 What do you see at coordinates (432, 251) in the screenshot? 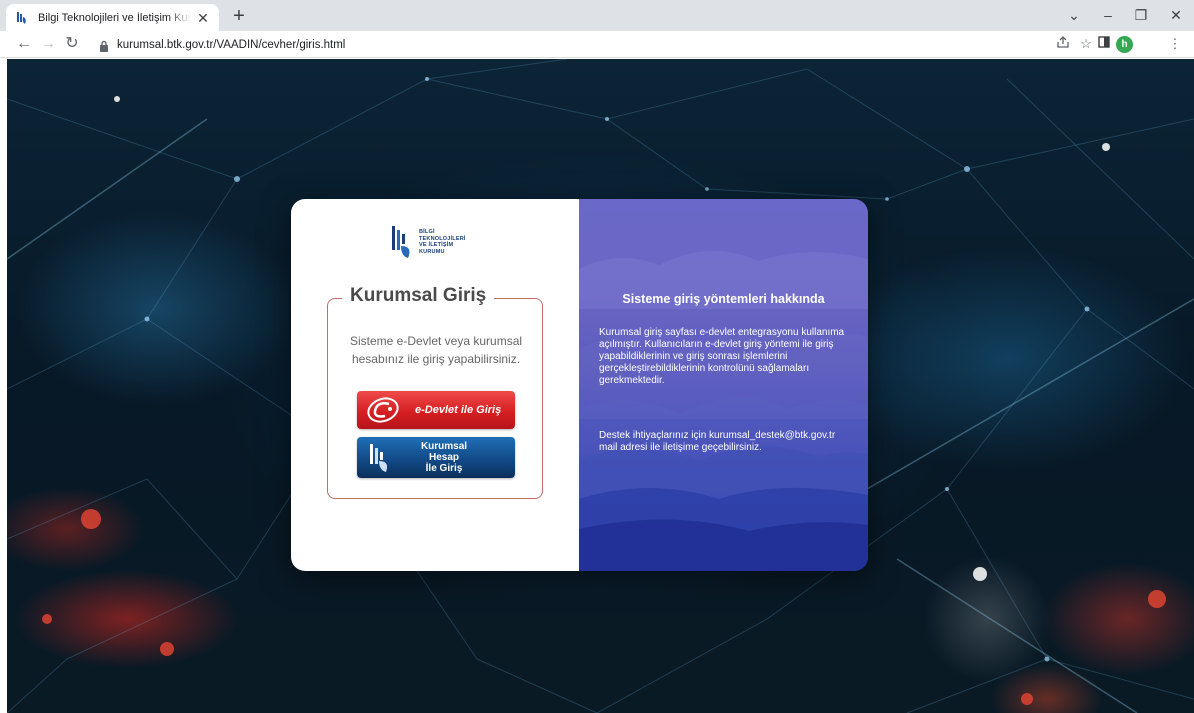
I see `logo-line: KURUMU` at bounding box center [432, 251].